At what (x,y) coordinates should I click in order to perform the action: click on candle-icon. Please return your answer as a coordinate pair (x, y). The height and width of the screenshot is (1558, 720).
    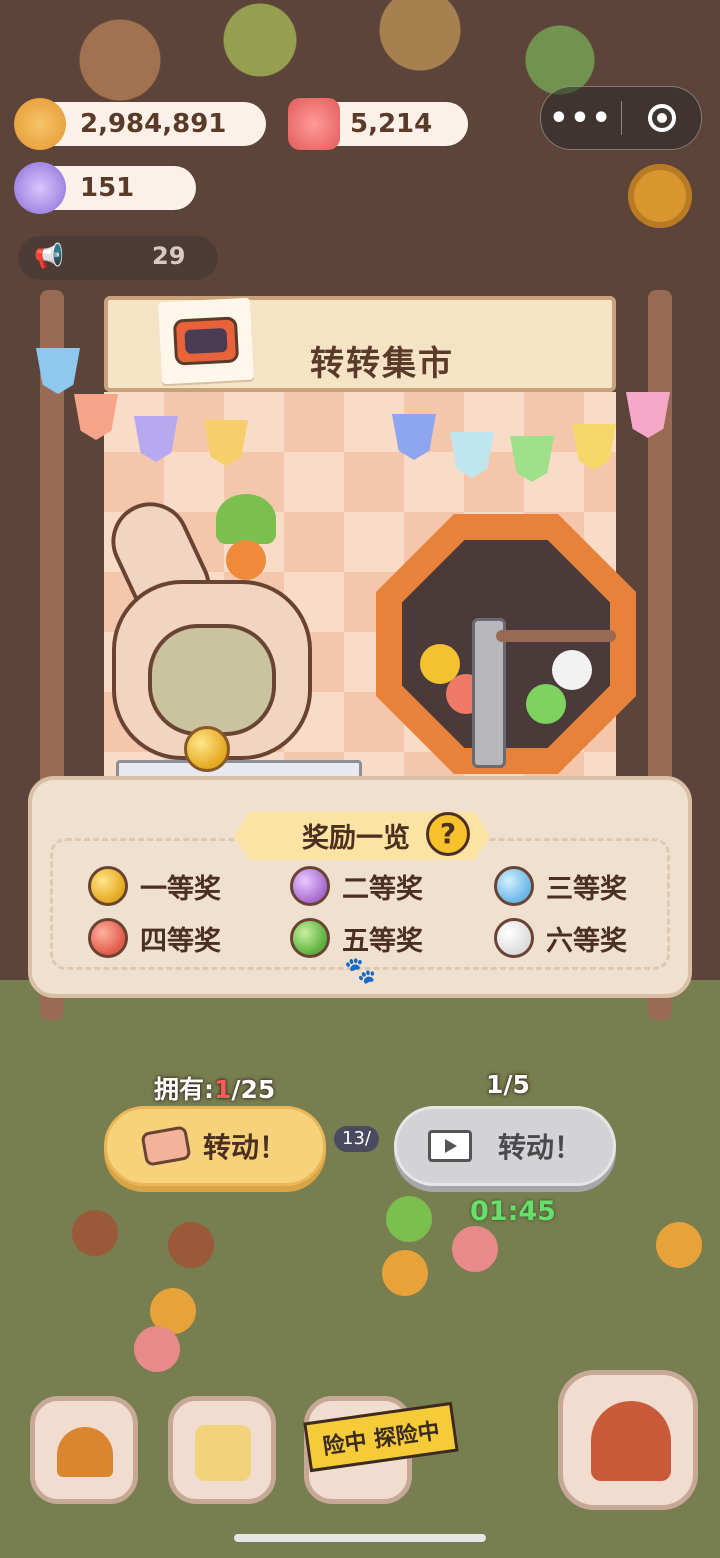
    Looking at the image, I should click on (314, 124).